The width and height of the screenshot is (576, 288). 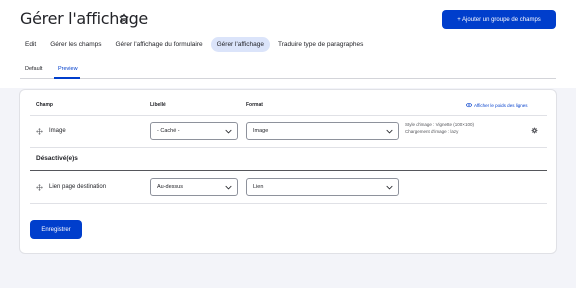 I want to click on column-header-format: Format, so click(x=254, y=105).